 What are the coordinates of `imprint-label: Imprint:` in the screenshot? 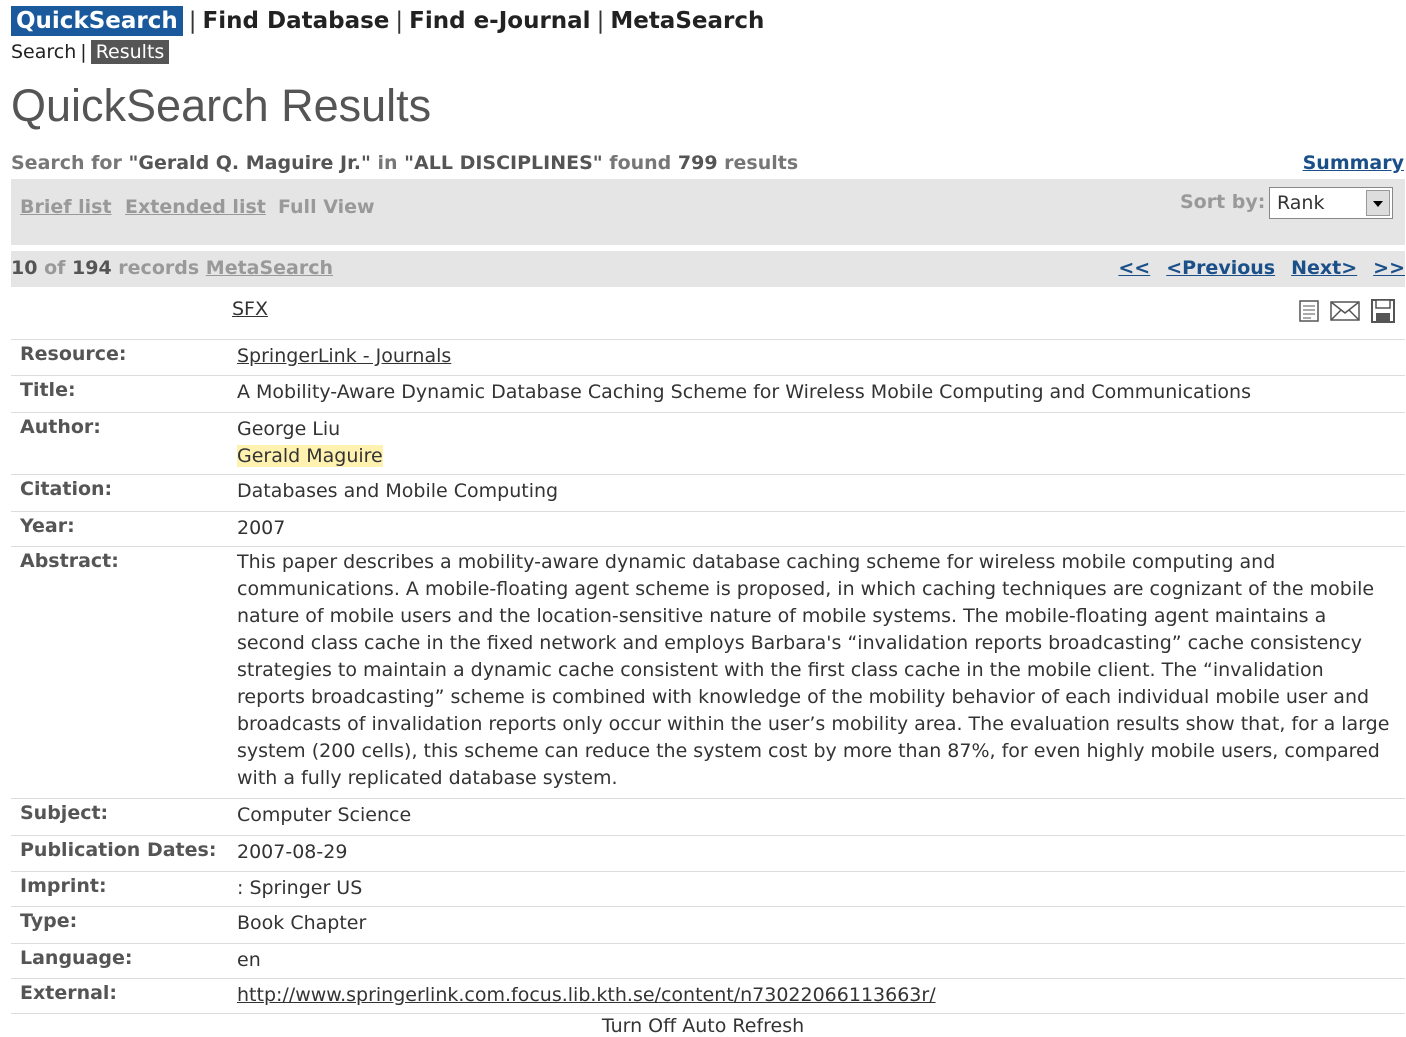 It's located at (124, 889).